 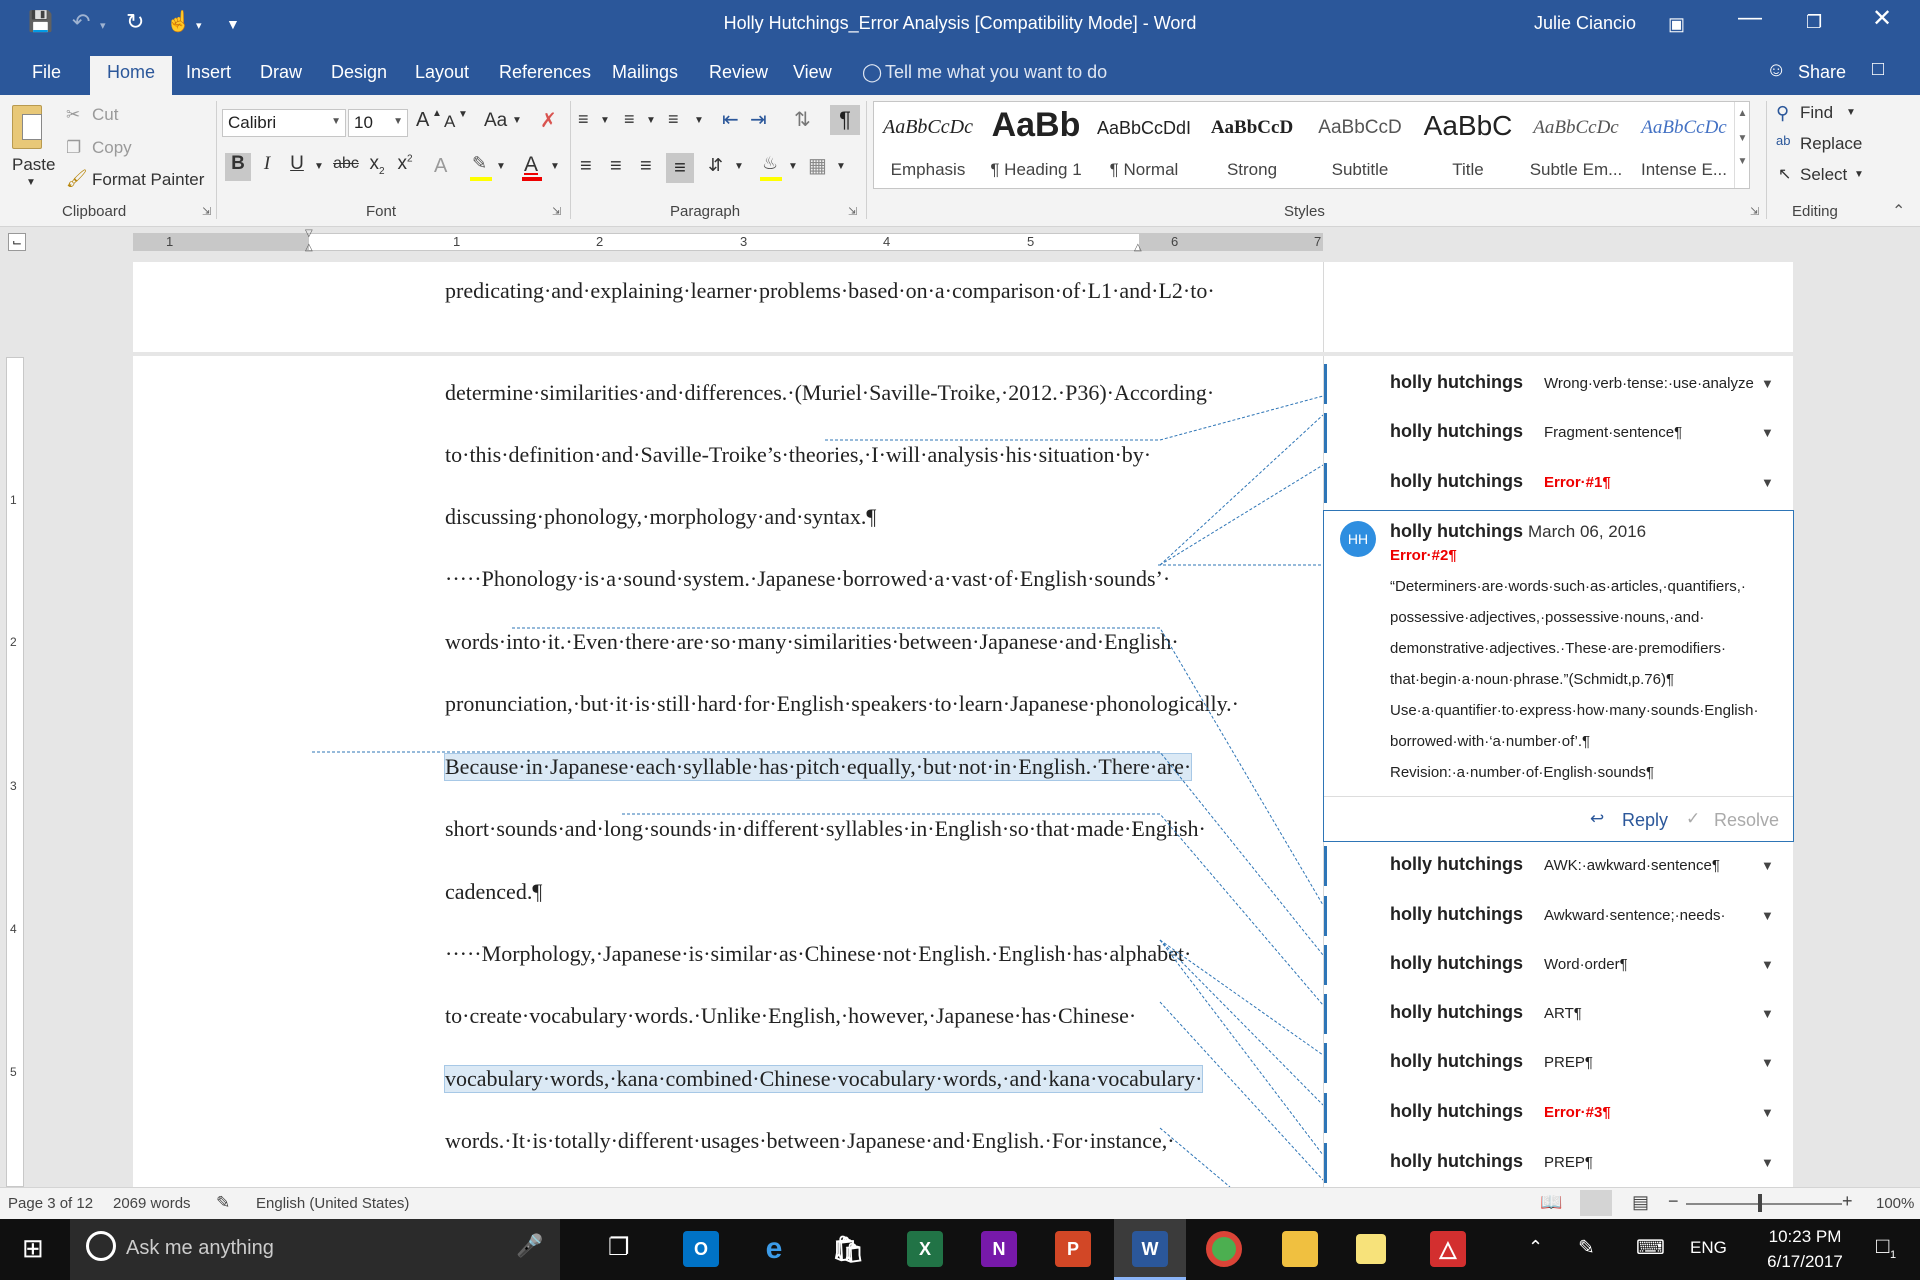 What do you see at coordinates (1586, 1247) in the screenshot?
I see `pen-icon: ✎` at bounding box center [1586, 1247].